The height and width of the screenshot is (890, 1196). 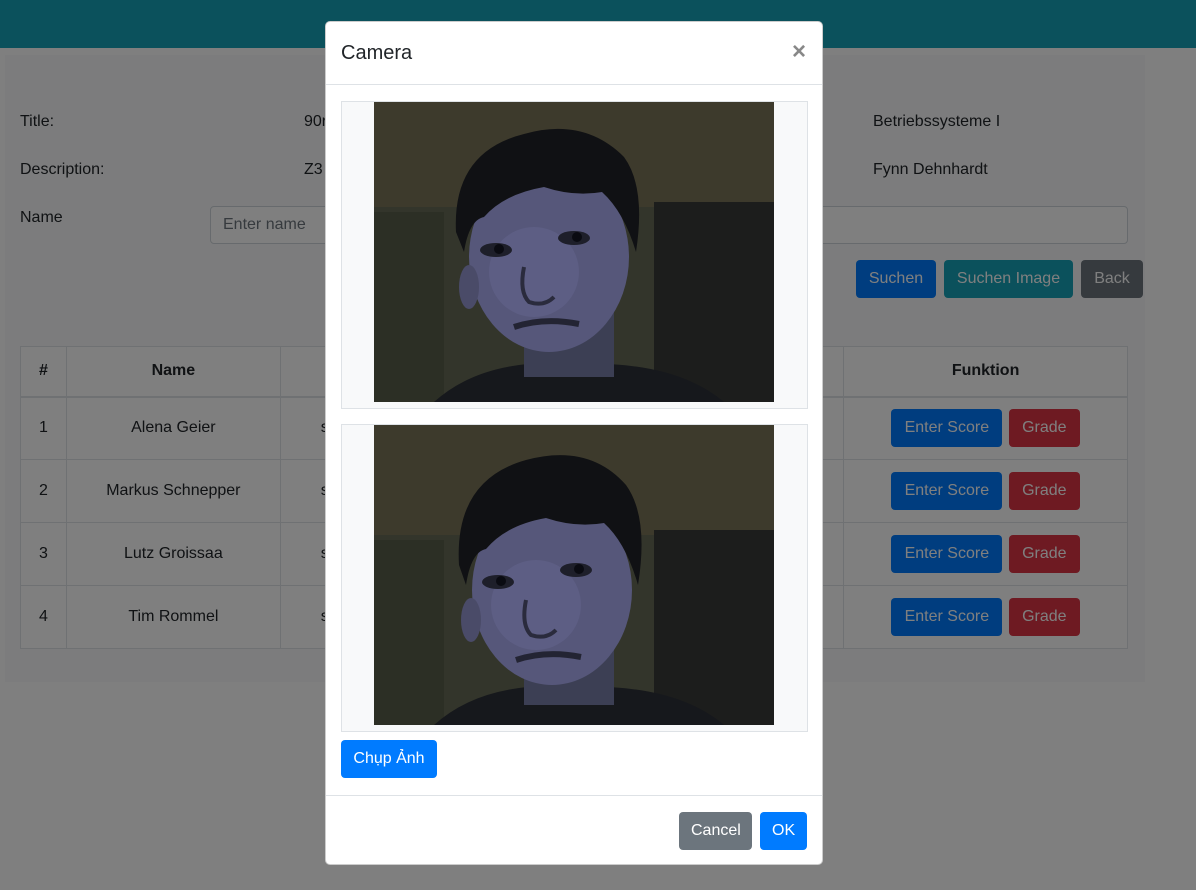 I want to click on modal-title: Camera, so click(x=377, y=53).